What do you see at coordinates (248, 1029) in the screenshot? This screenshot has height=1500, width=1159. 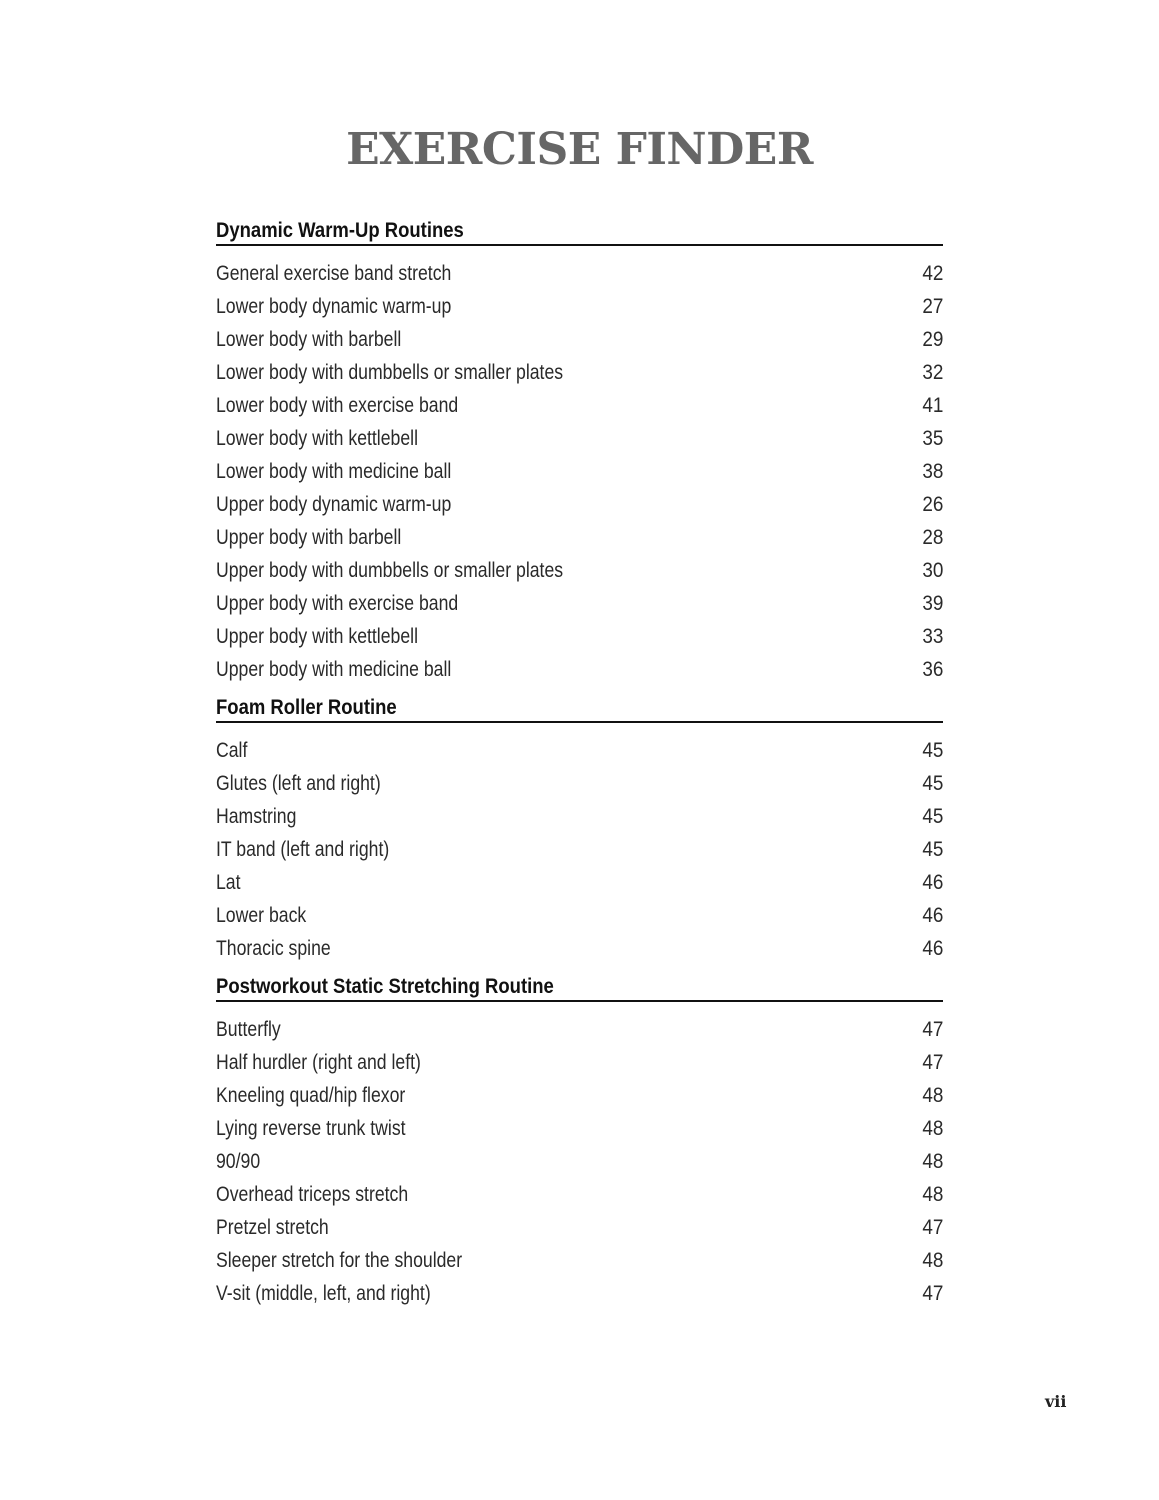 I see `entry-name: Butterfly` at bounding box center [248, 1029].